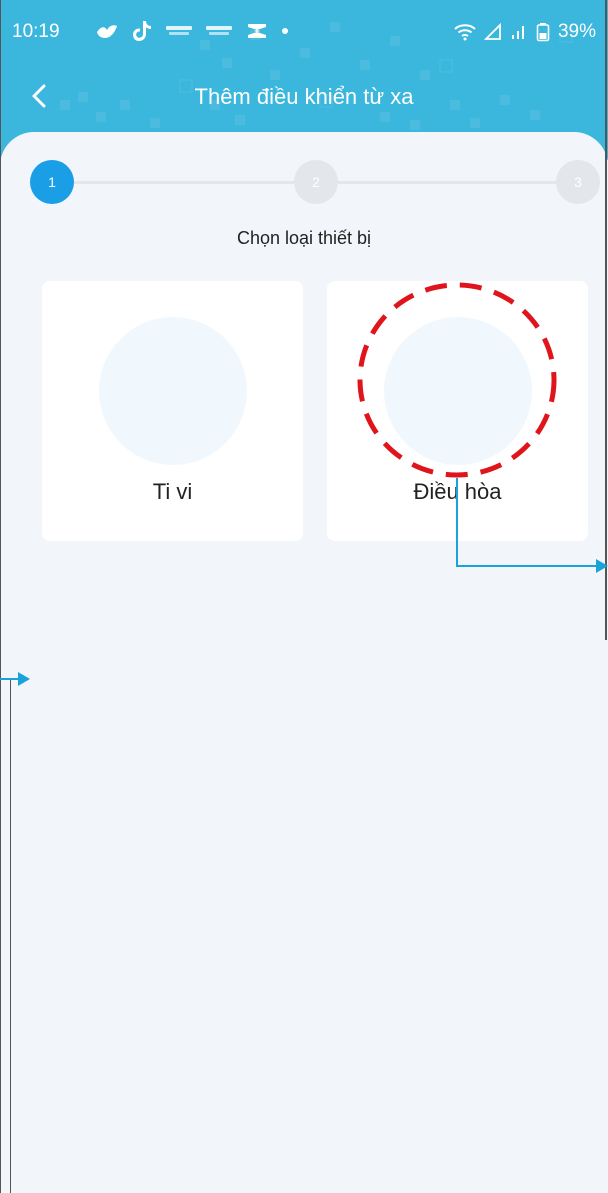 Image resolution: width=608 pixels, height=1193 pixels. I want to click on notification-icons, so click(192, 31).